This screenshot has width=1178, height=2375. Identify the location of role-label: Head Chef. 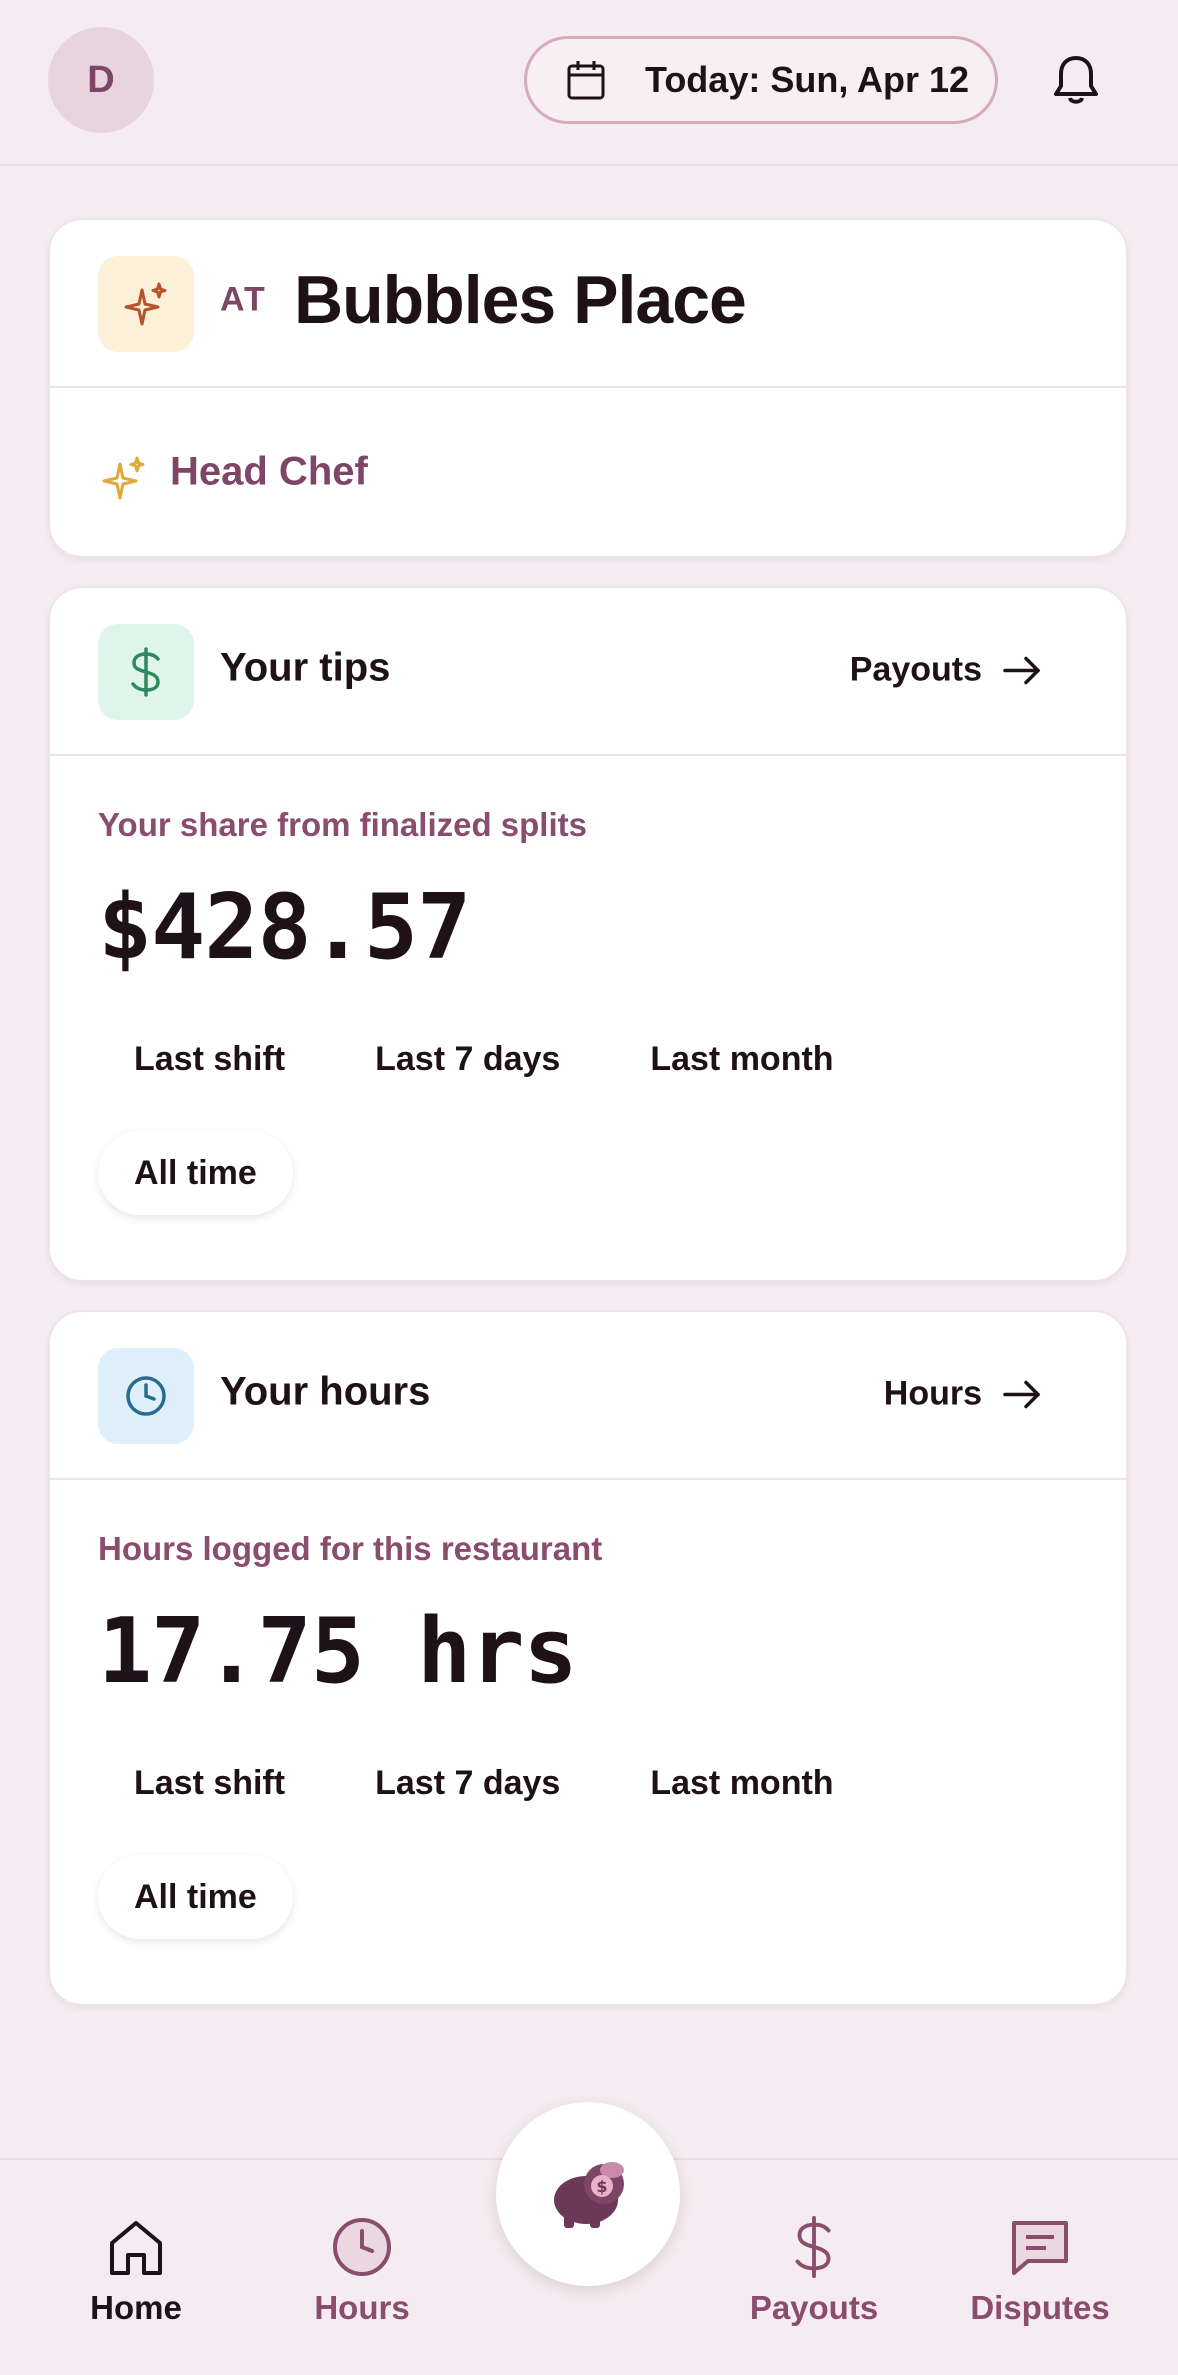
(269, 471).